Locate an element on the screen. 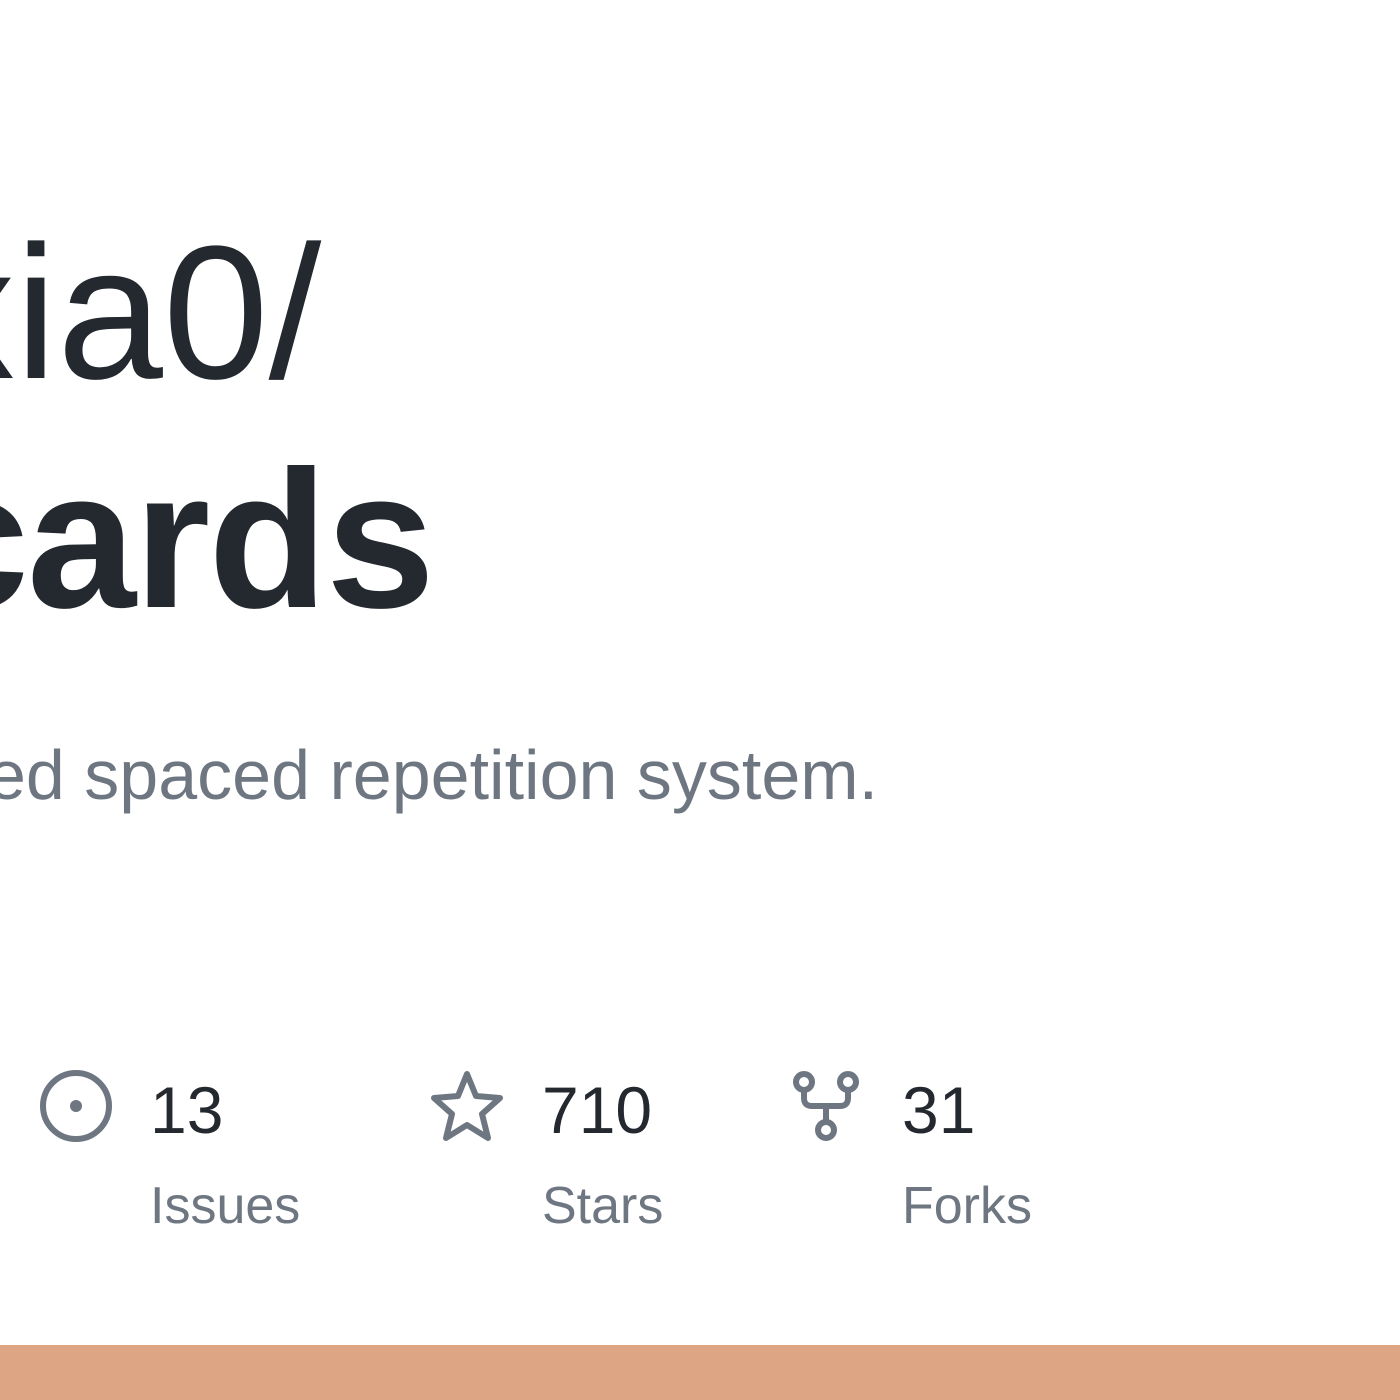  repo-owner: xia0/ is located at coordinates (160, 313).